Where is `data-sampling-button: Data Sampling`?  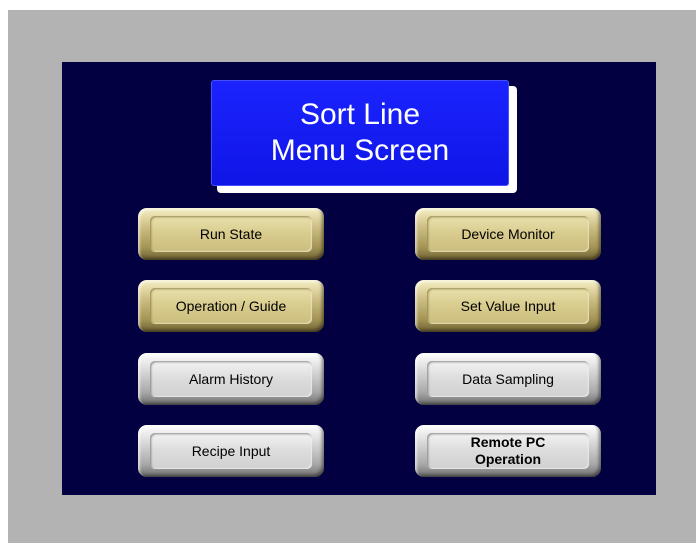
data-sampling-button: Data Sampling is located at coordinates (508, 379).